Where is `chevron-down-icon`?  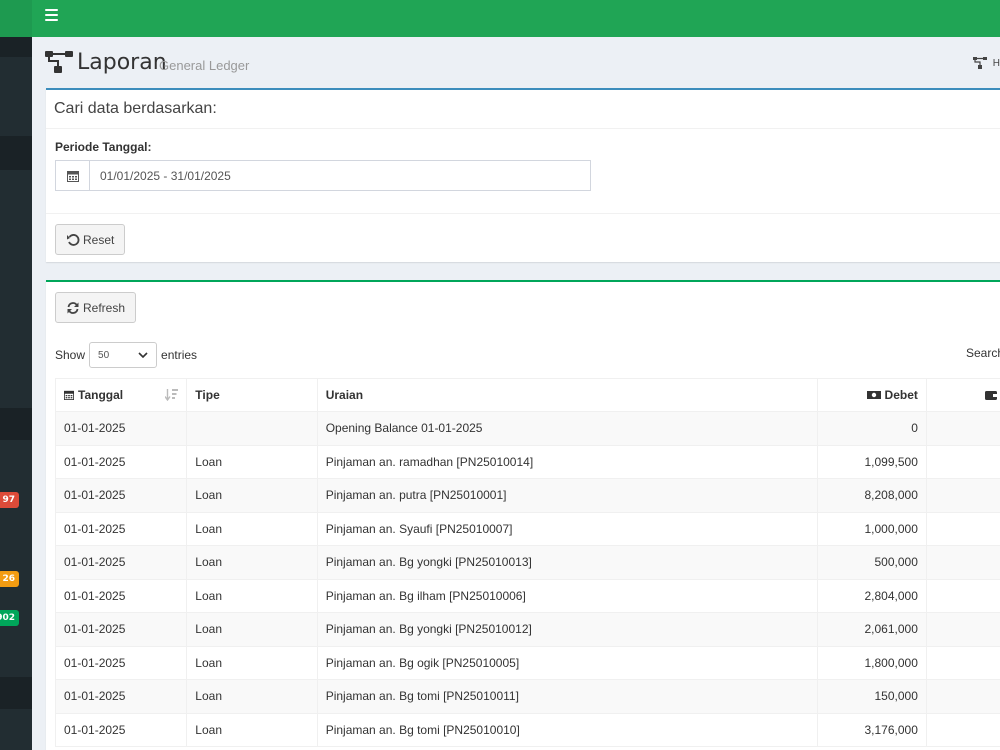 chevron-down-icon is located at coordinates (143, 355).